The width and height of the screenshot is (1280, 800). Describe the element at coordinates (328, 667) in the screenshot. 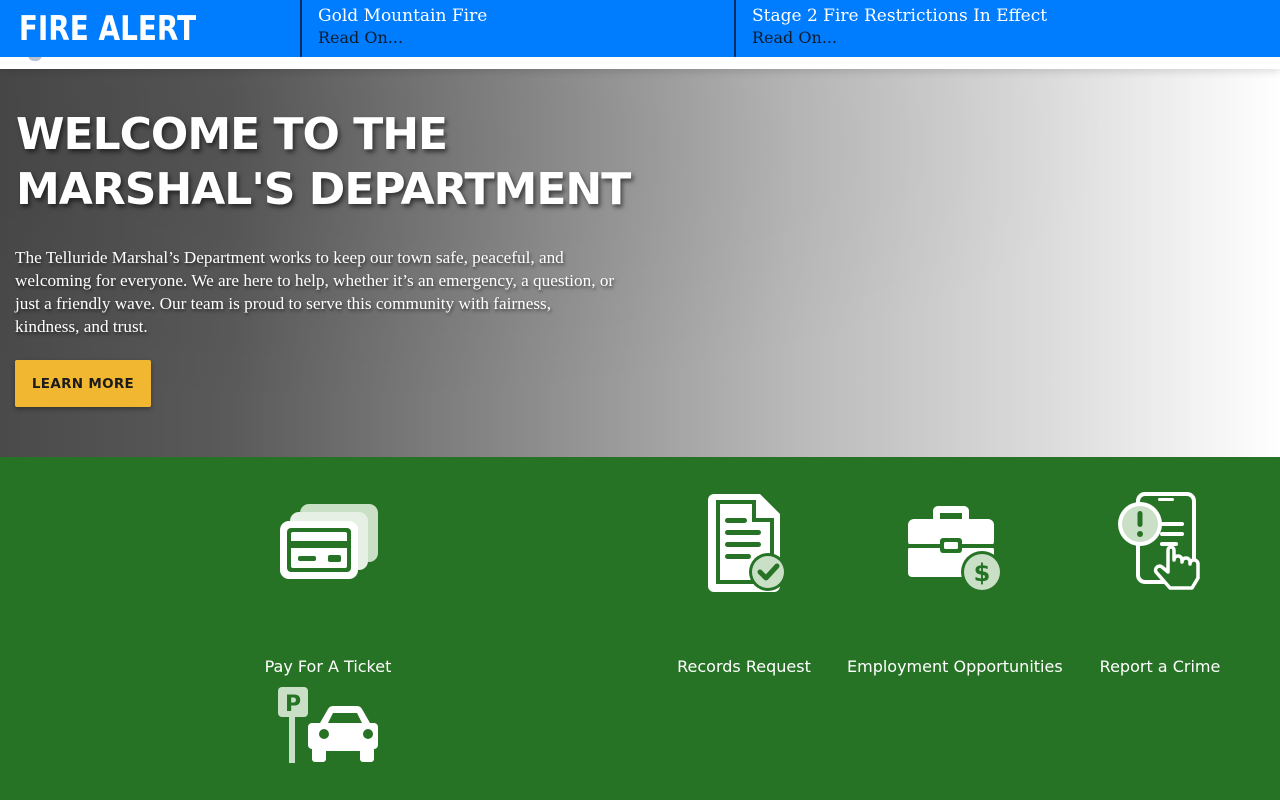

I see `service-label: Pay For A Ticket` at that location.